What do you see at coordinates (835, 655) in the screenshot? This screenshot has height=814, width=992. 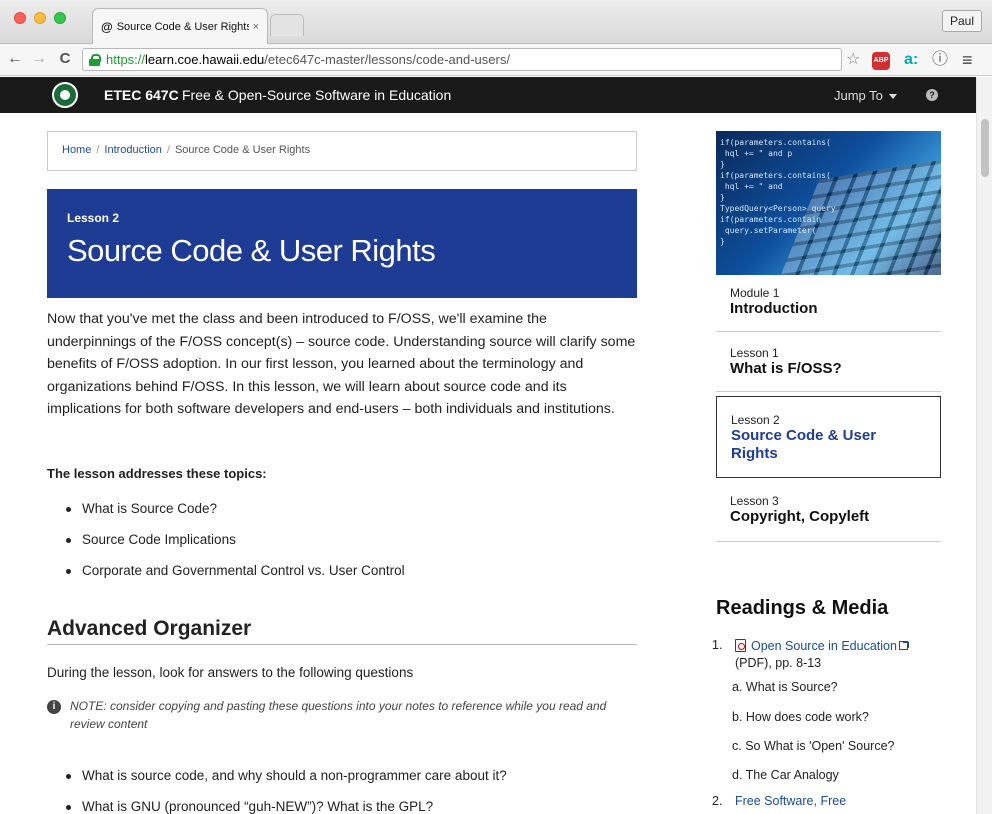 I see `reading-item: Open Source in Education (PDF), pp. 8-13` at bounding box center [835, 655].